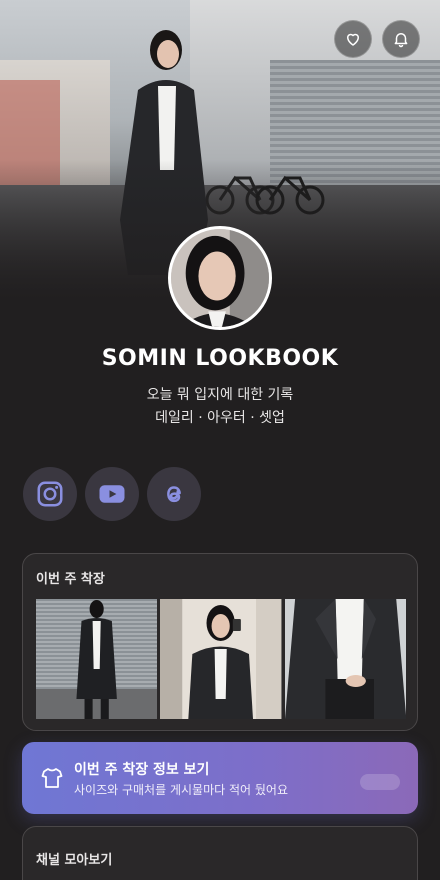 This screenshot has width=440, height=880. I want to click on cta-subtitle: 사이즈와 구매처를 게시물마다 적어 뒀어요, so click(181, 790).